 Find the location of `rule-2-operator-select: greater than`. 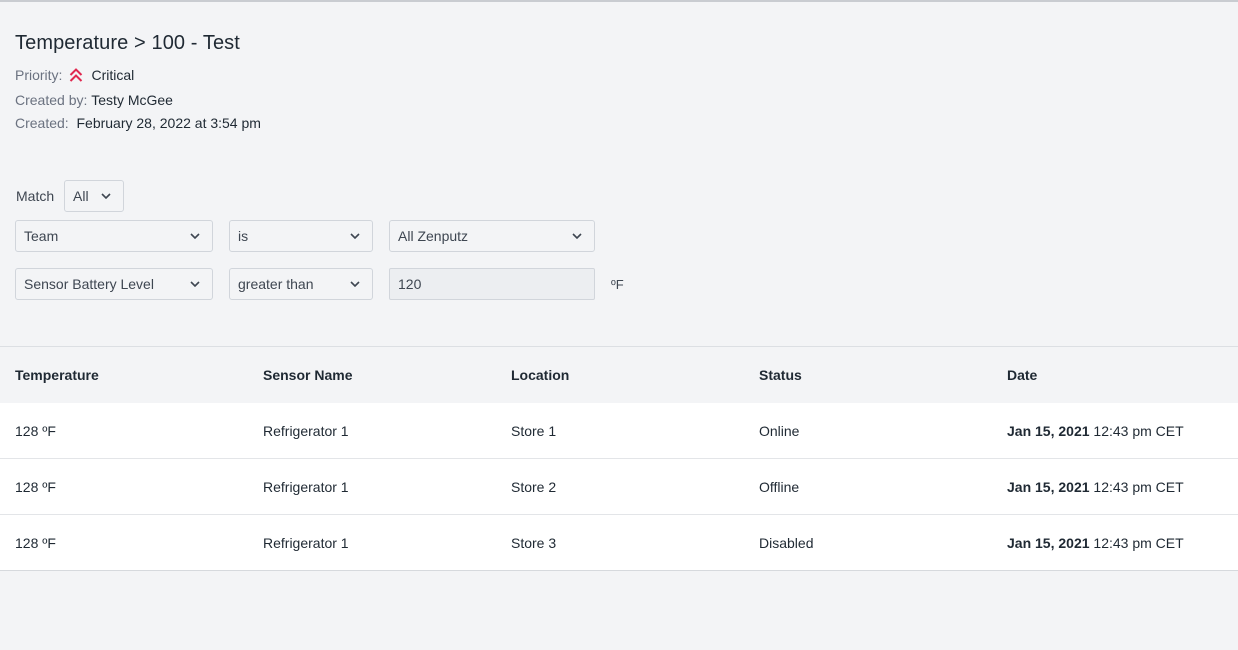

rule-2-operator-select: greater than is located at coordinates (301, 284).